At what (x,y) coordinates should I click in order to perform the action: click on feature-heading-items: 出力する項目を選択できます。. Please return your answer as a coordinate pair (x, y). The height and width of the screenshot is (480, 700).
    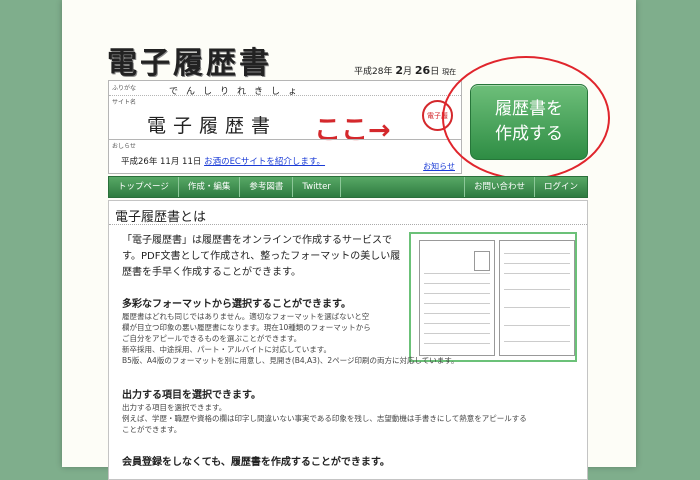
    Looking at the image, I should click on (191, 395).